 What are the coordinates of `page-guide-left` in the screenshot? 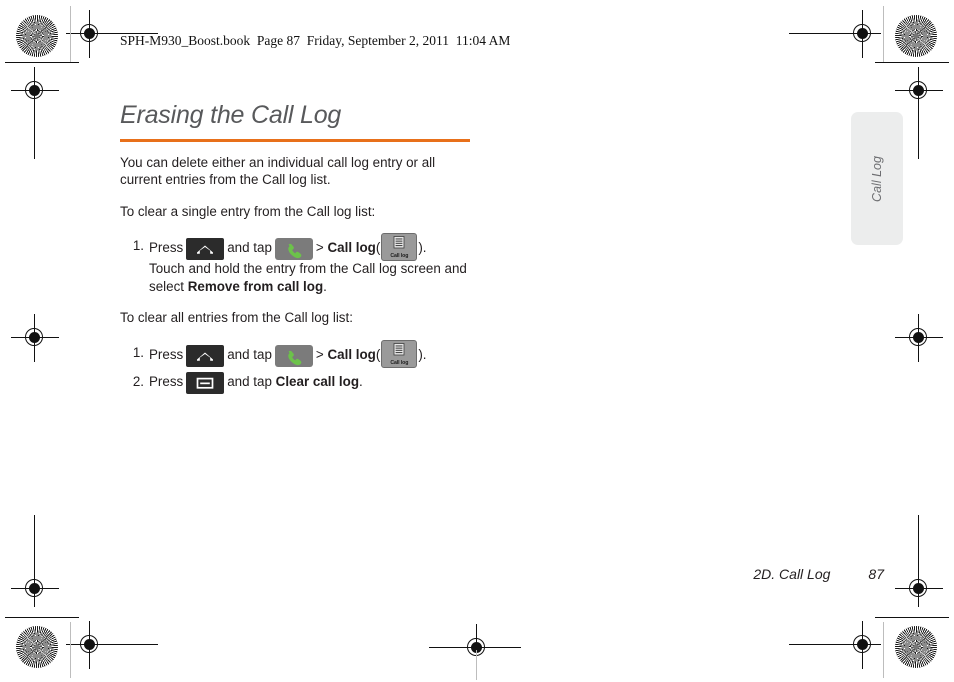 It's located at (70, 34).